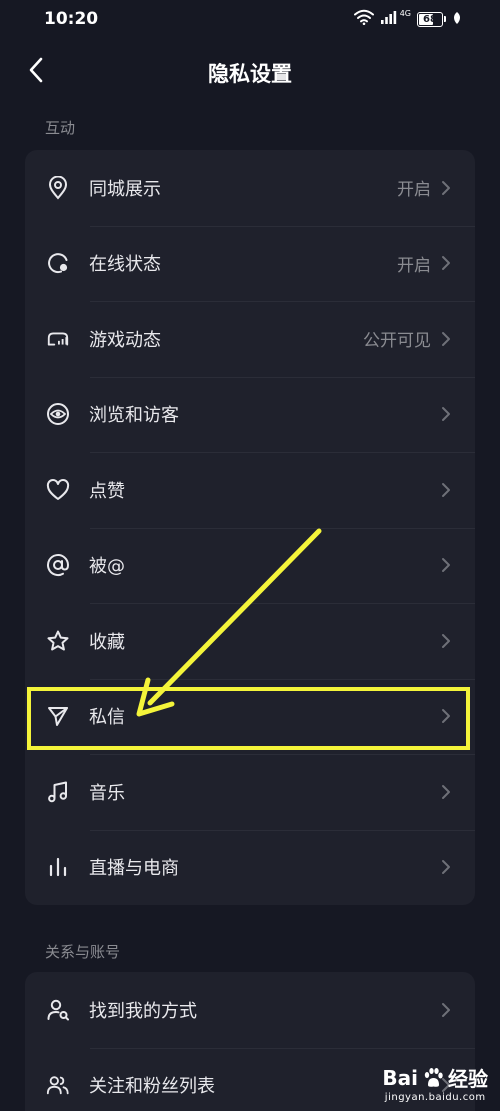 The width and height of the screenshot is (500, 1111). I want to click on at-sign-icon, so click(58, 565).